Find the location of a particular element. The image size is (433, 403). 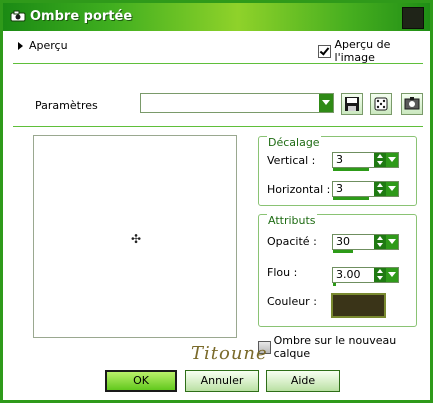

image-preview-checkbox is located at coordinates (324, 51).